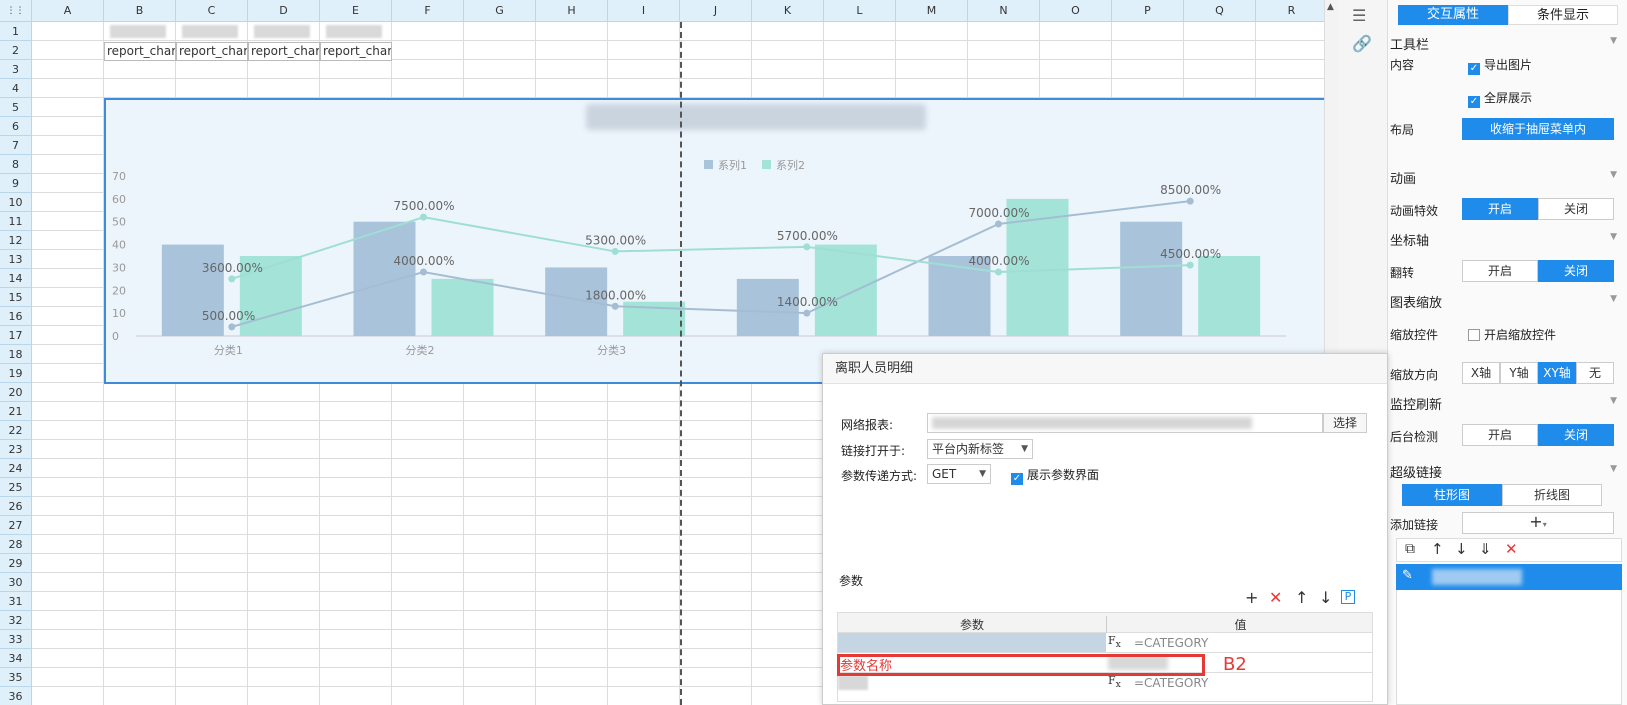 Image resolution: width=1627 pixels, height=705 pixels. I want to click on tab-condition: 条件显示, so click(1563, 15).